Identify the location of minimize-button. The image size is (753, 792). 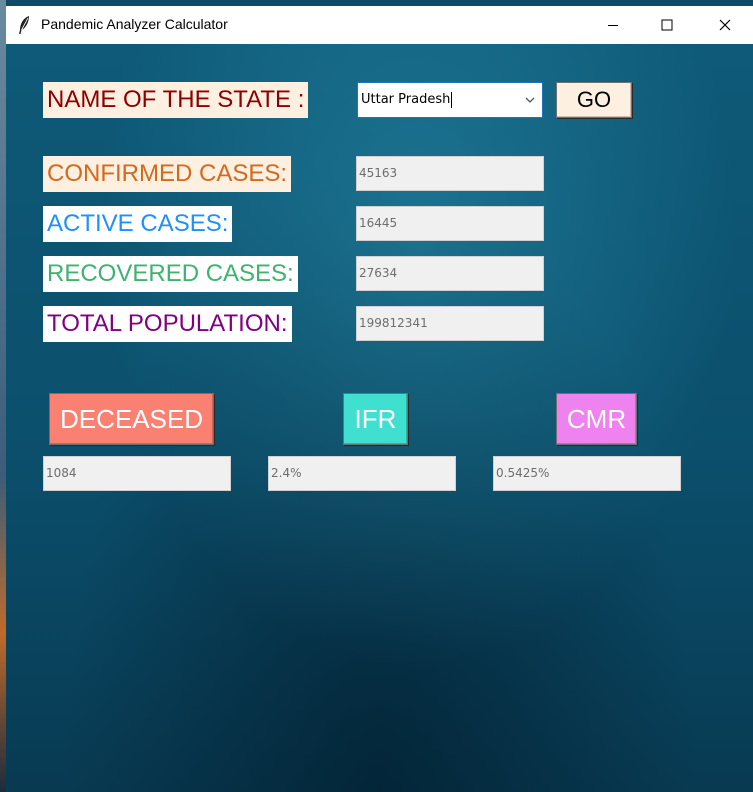
(613, 25).